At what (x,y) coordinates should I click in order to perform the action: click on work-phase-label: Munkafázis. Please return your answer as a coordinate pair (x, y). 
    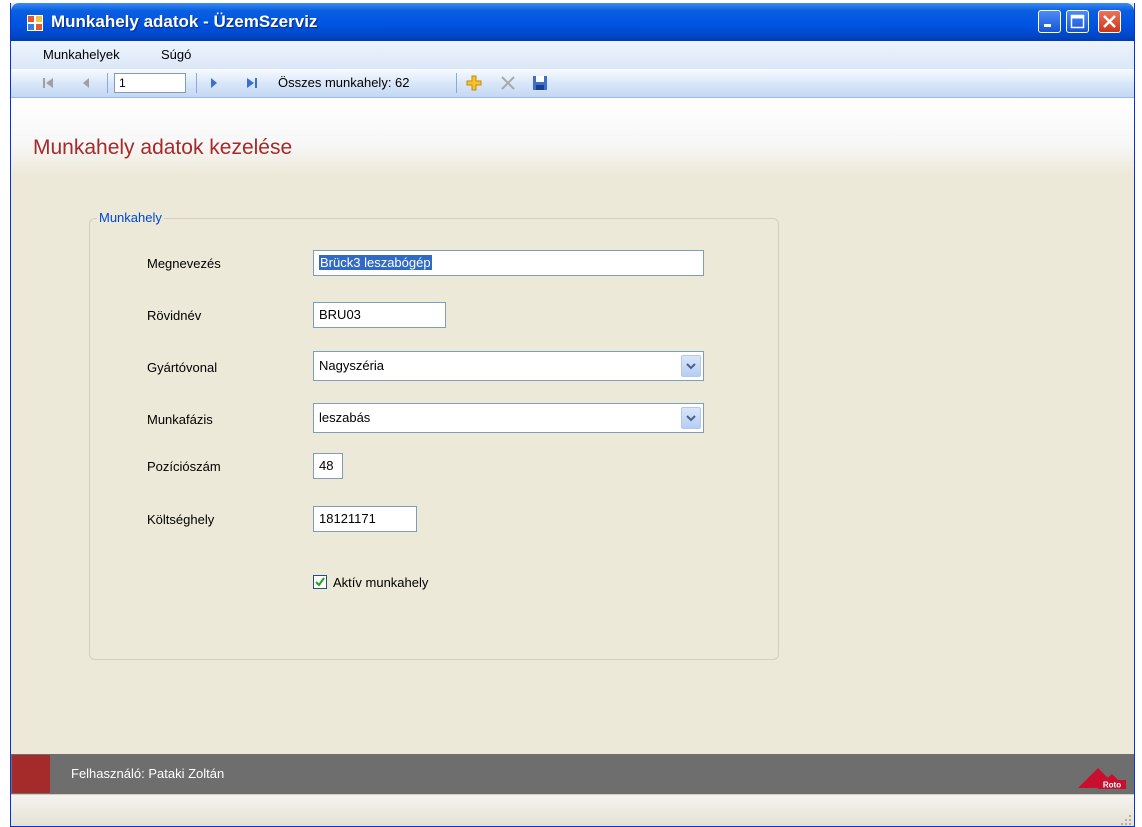
    Looking at the image, I should click on (180, 419).